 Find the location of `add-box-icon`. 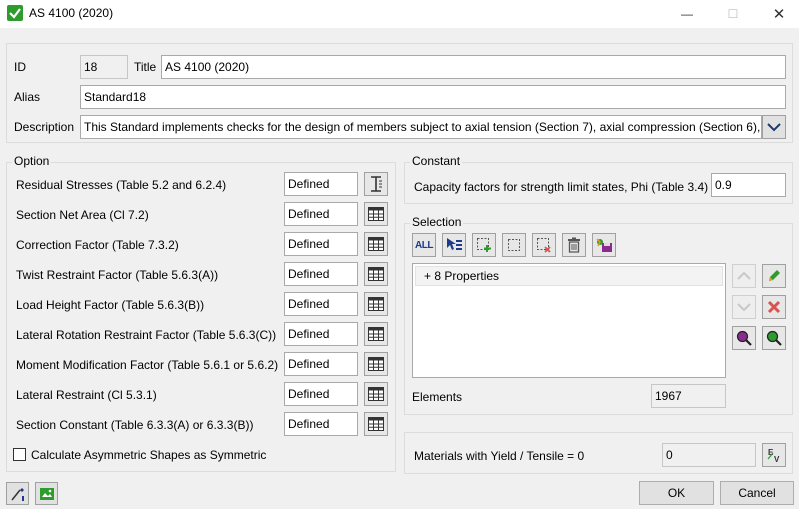

add-box-icon is located at coordinates (484, 245).